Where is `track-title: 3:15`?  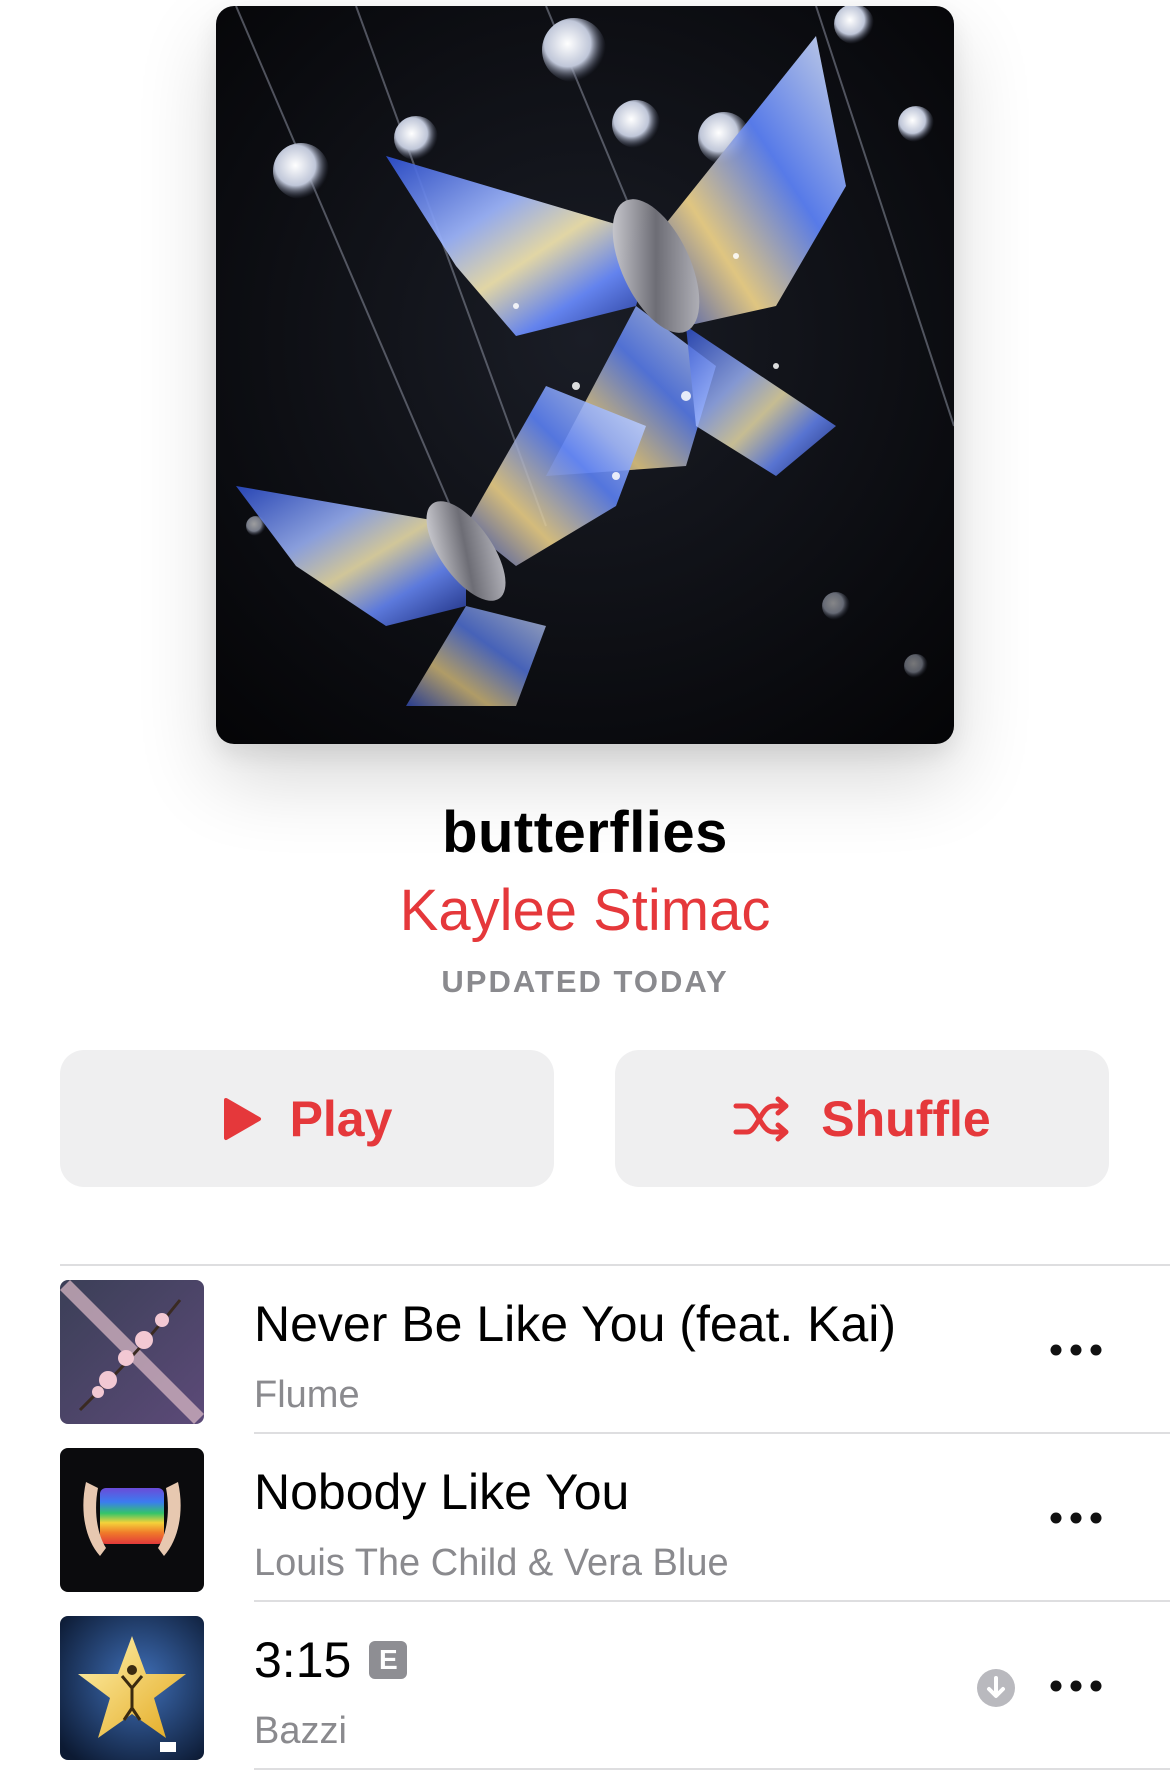 track-title: 3:15 is located at coordinates (303, 1660).